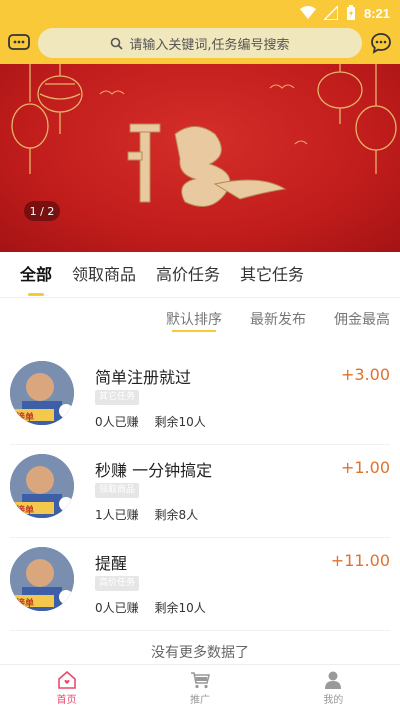  What do you see at coordinates (200, 653) in the screenshot?
I see `no-more-data-text: 没有更多数据了` at bounding box center [200, 653].